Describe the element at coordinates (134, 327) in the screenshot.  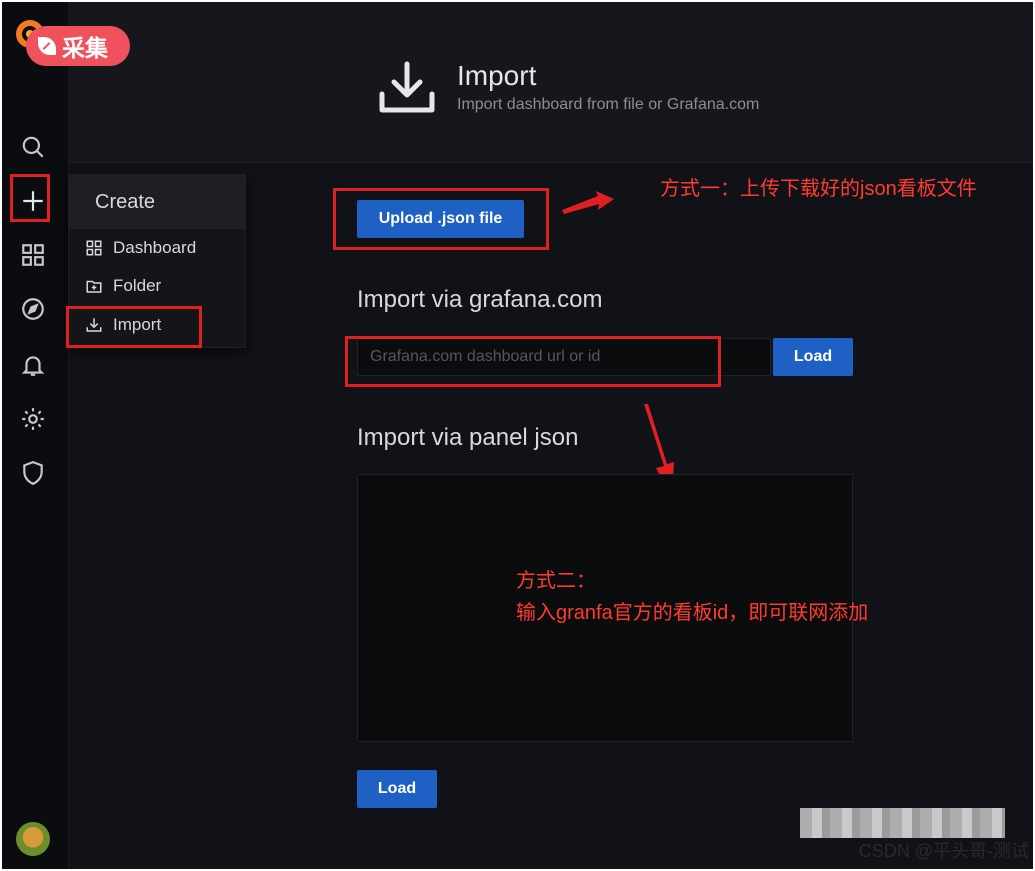
I see `highlight-import-box` at that location.